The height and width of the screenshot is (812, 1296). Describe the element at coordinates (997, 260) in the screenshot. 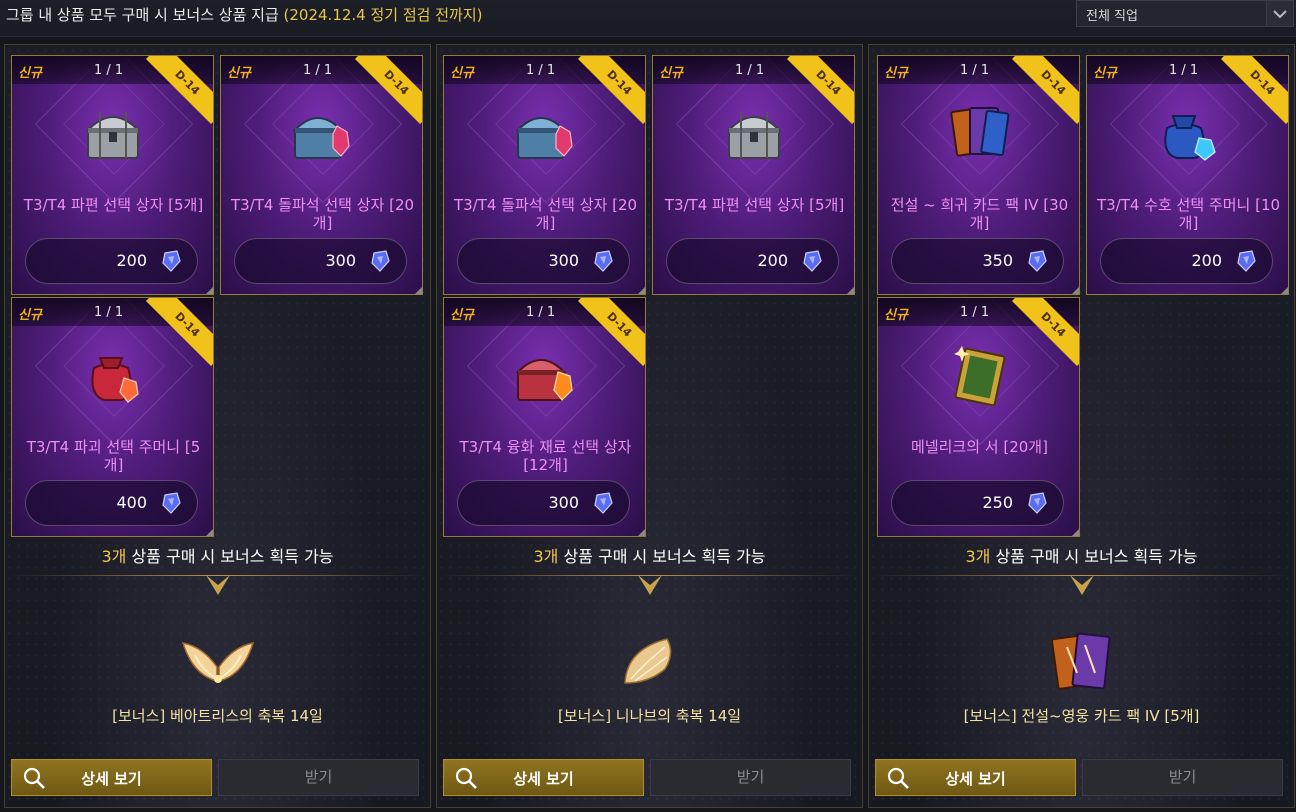

I see `price-value: 350` at that location.